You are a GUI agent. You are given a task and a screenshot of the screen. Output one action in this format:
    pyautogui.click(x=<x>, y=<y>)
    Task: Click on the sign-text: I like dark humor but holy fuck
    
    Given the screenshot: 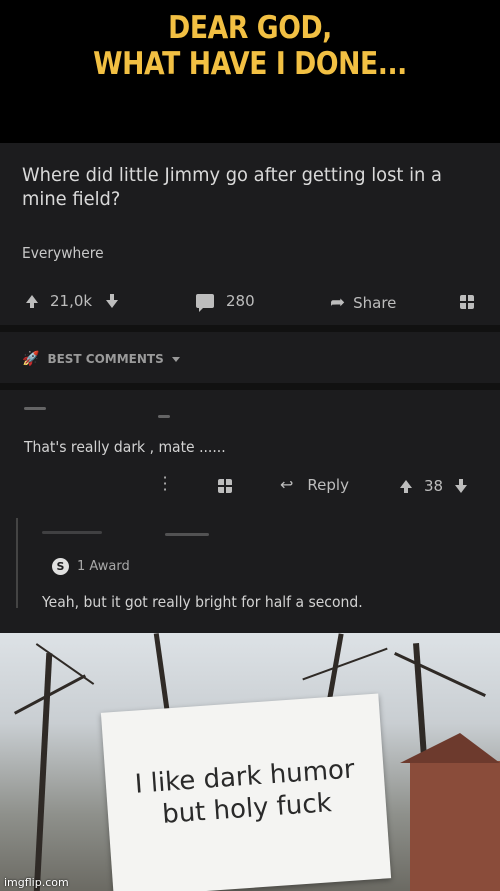 What is the action you would take?
    pyautogui.click(x=244, y=792)
    